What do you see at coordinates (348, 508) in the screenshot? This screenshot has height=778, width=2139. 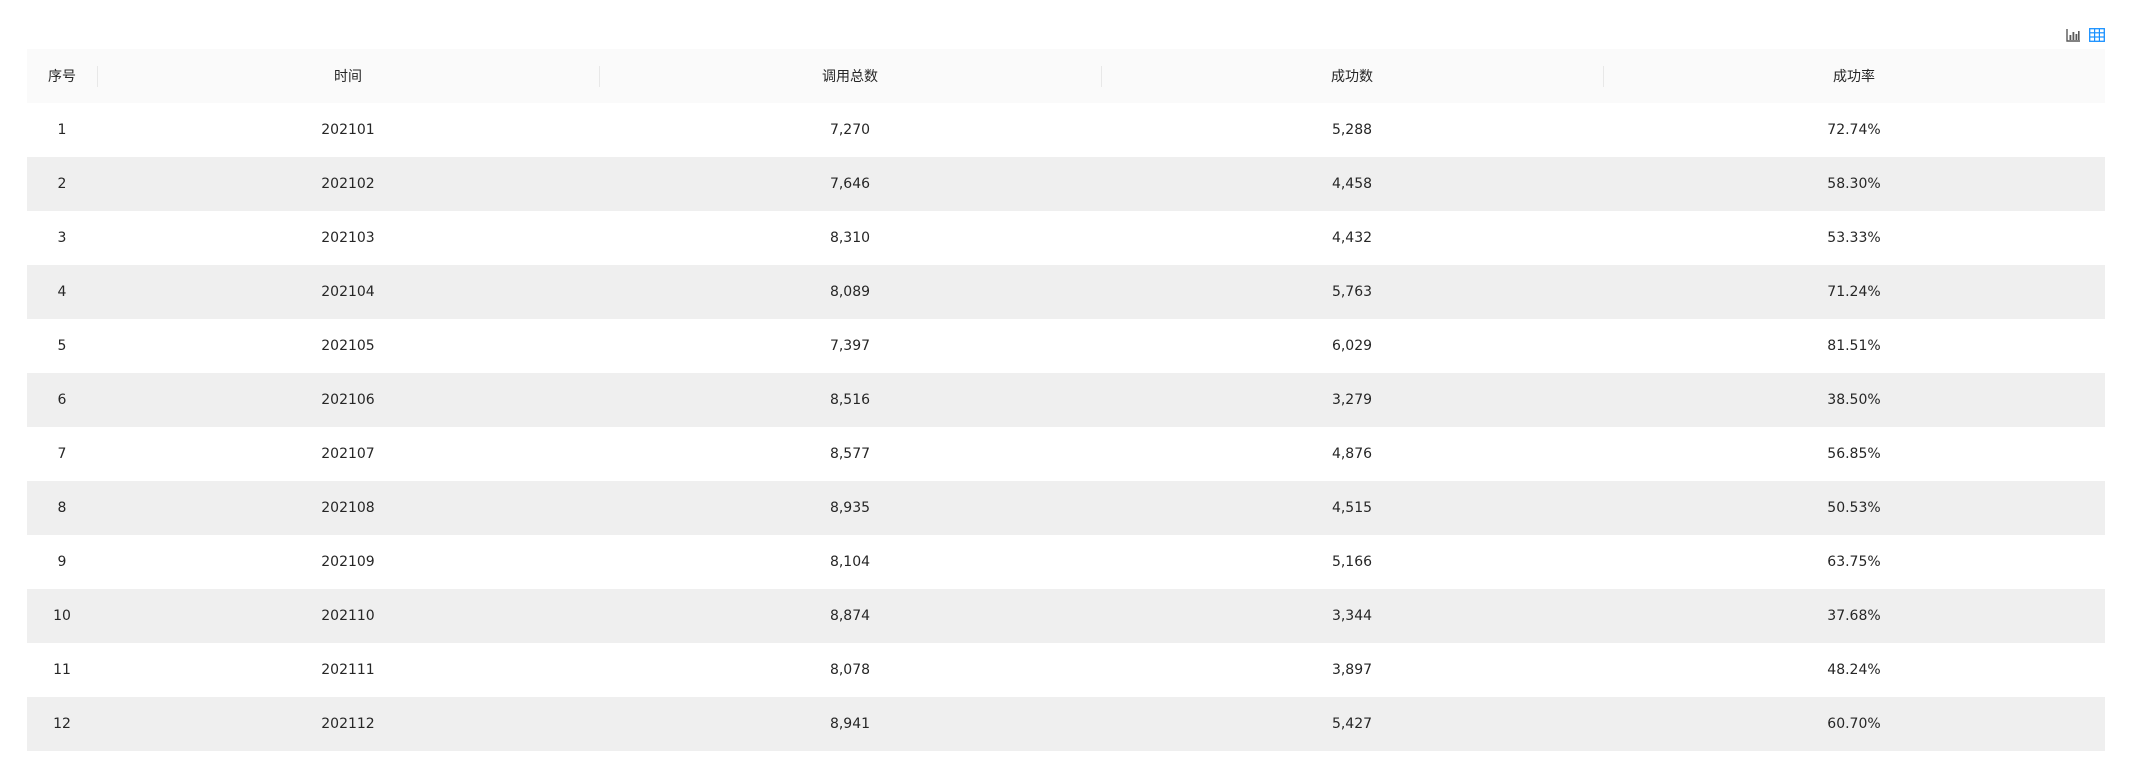 I see `cell-time: 202108` at bounding box center [348, 508].